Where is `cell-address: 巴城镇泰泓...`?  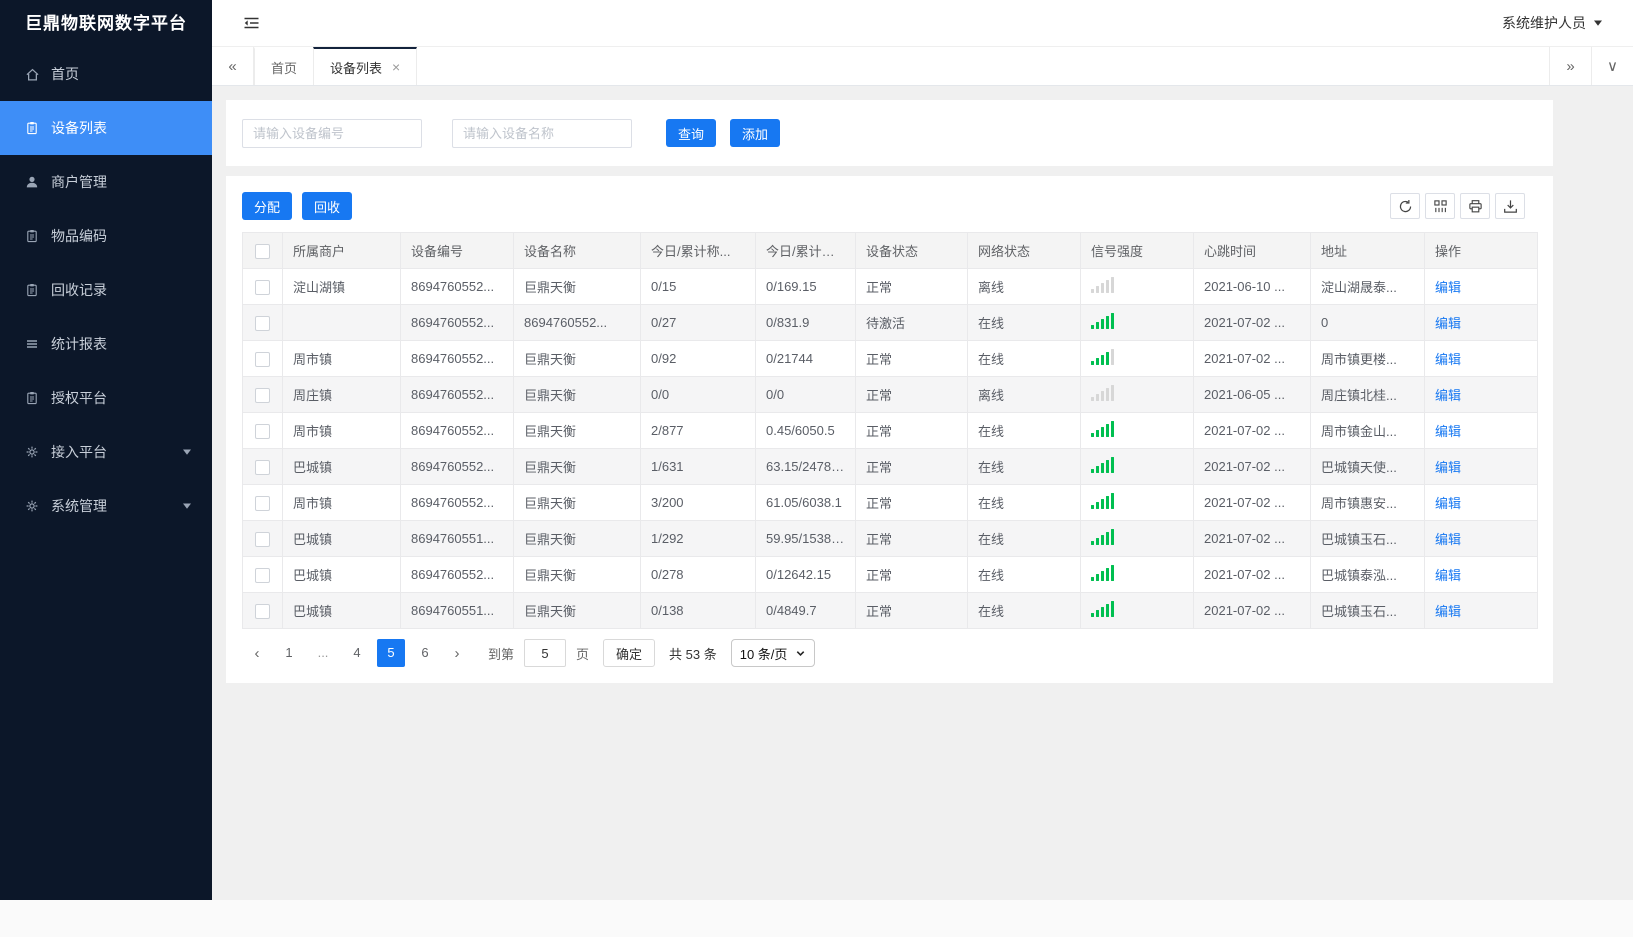 cell-address: 巴城镇泰泓... is located at coordinates (1367, 574).